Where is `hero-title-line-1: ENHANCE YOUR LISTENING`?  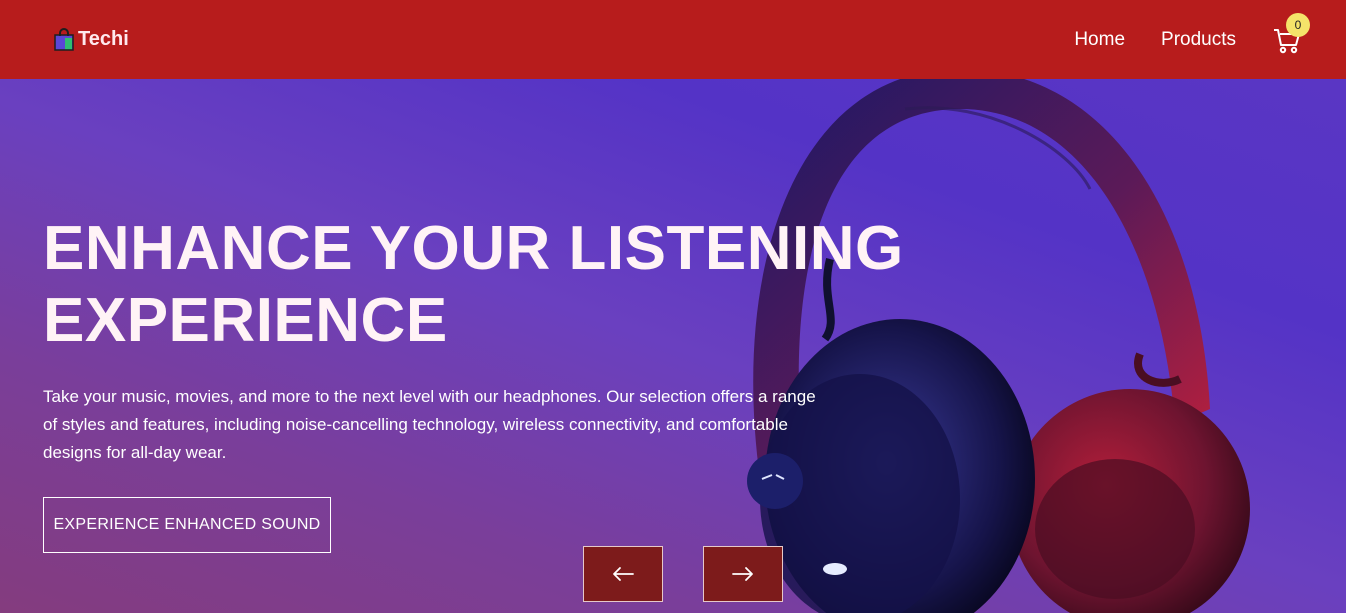
hero-title-line-1: ENHANCE YOUR LISTENING is located at coordinates (473, 248).